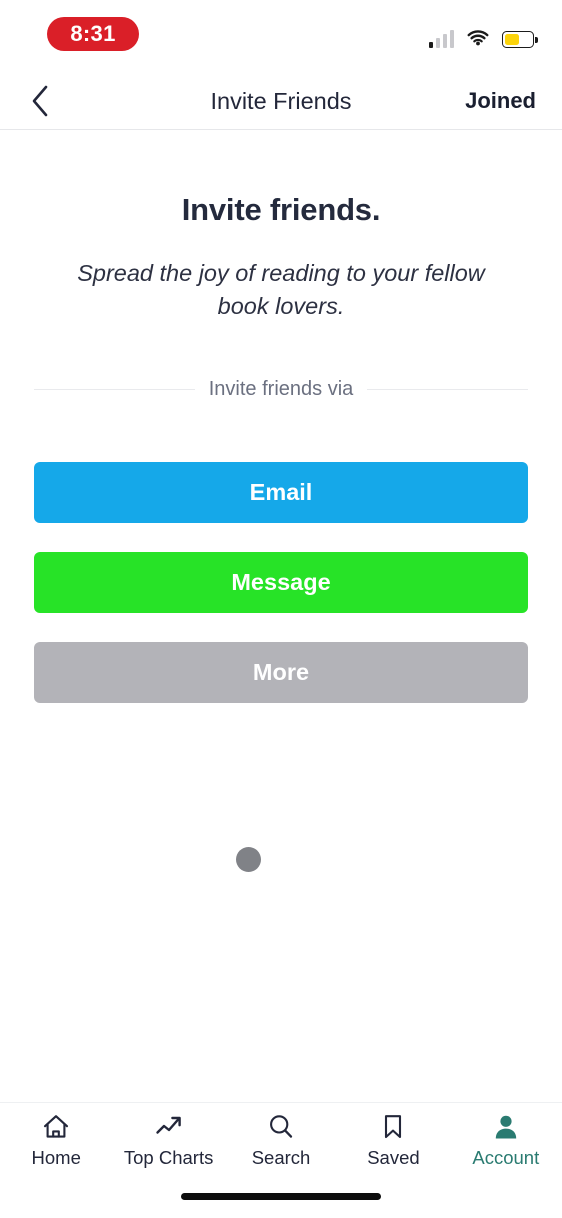 This screenshot has width=562, height=1218. Describe the element at coordinates (56, 1126) in the screenshot. I see `home-icon` at that location.